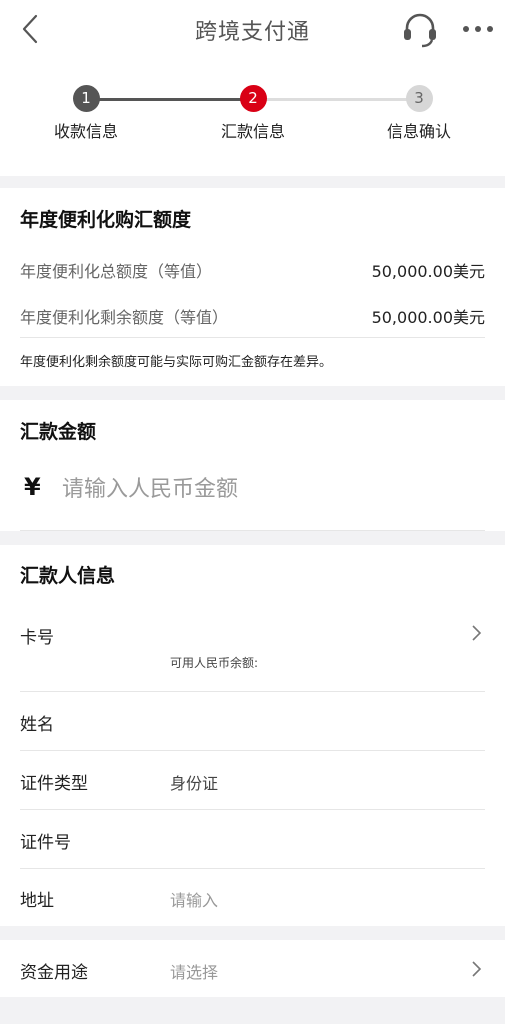 Image resolution: width=505 pixels, height=1024 pixels. Describe the element at coordinates (37, 638) in the screenshot. I see `card-number-label: 卡号` at that location.